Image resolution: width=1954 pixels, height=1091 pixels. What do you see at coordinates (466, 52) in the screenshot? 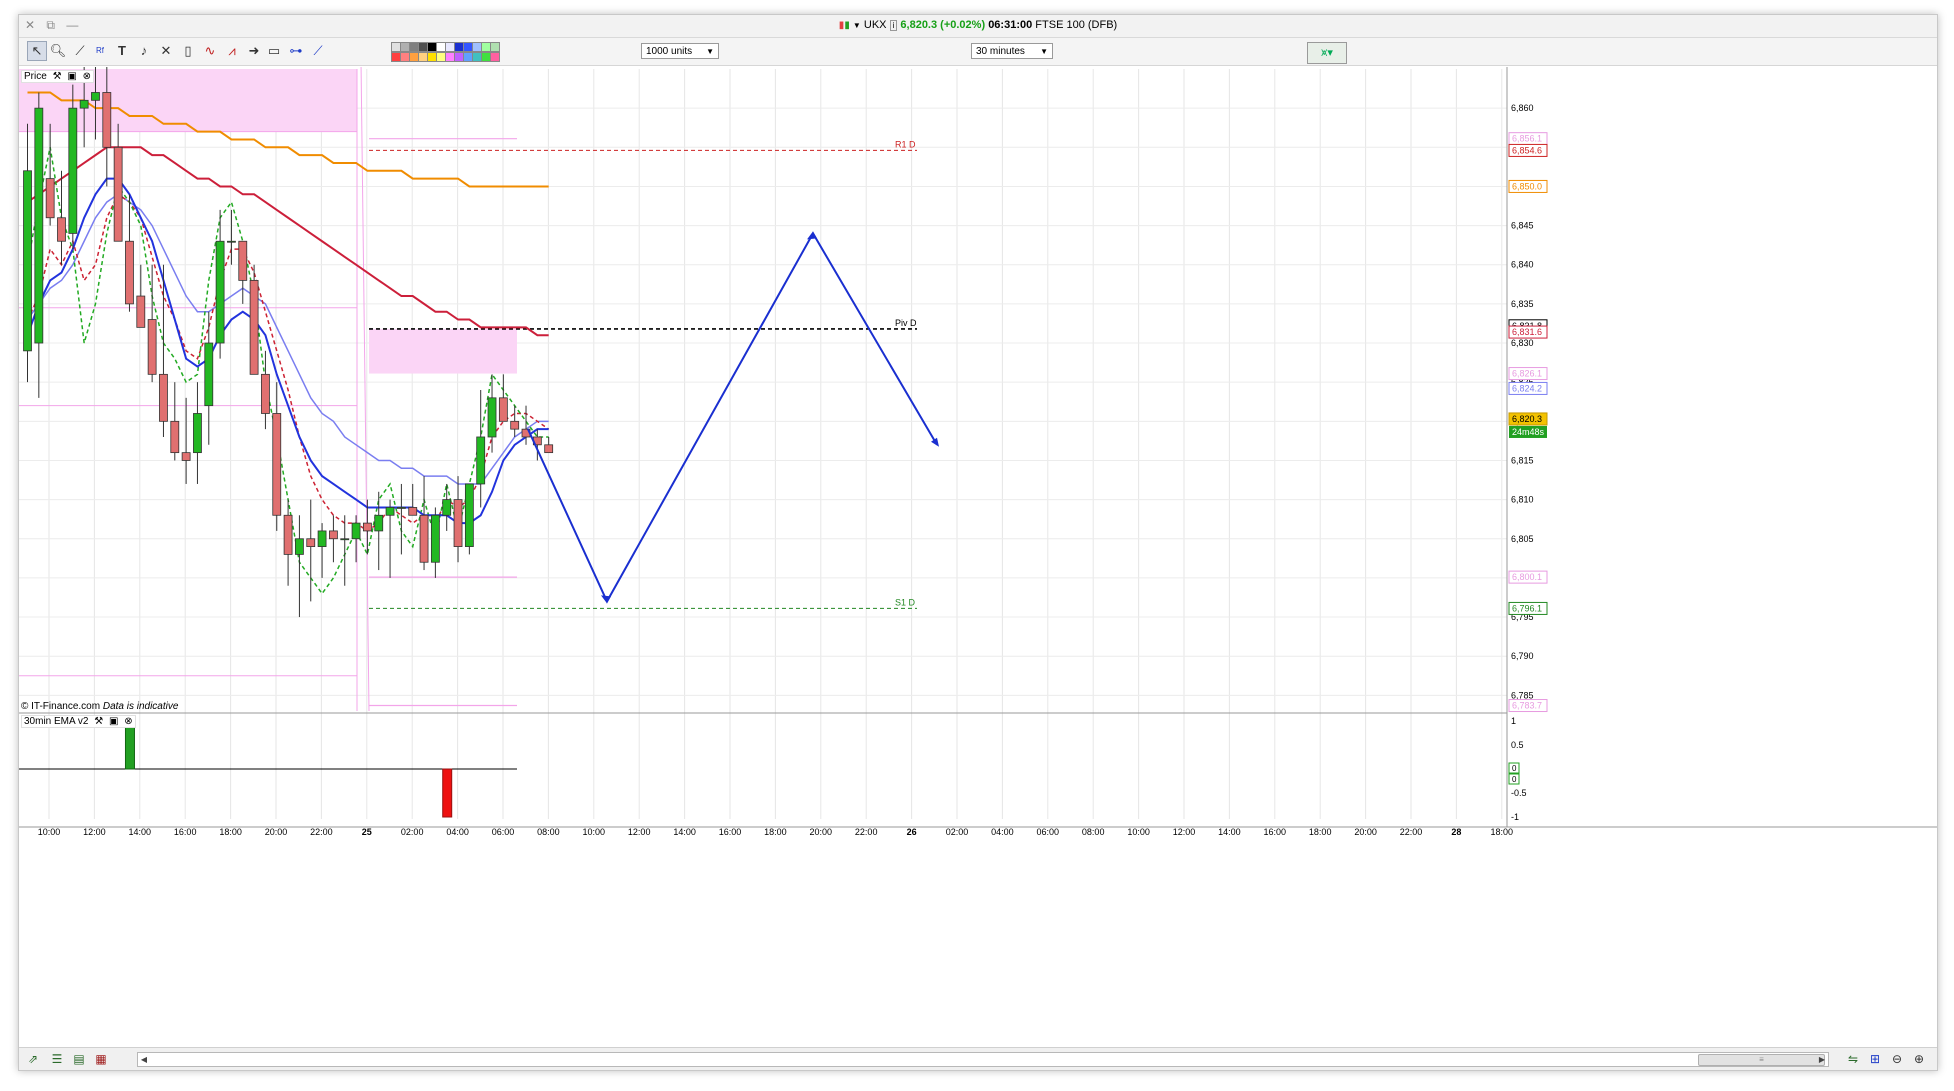
I see `color-swatches` at bounding box center [466, 52].